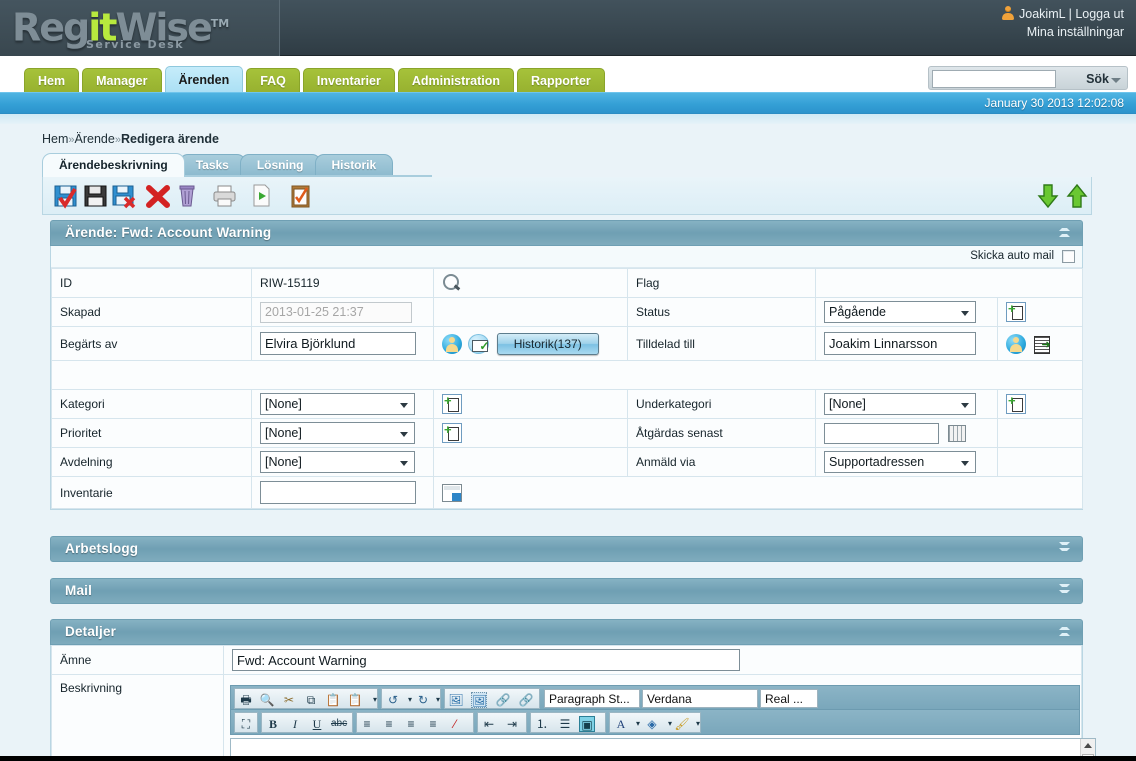 The height and width of the screenshot is (761, 1136). Describe the element at coordinates (479, 700) in the screenshot. I see `image-properties-icon: 🖼` at that location.